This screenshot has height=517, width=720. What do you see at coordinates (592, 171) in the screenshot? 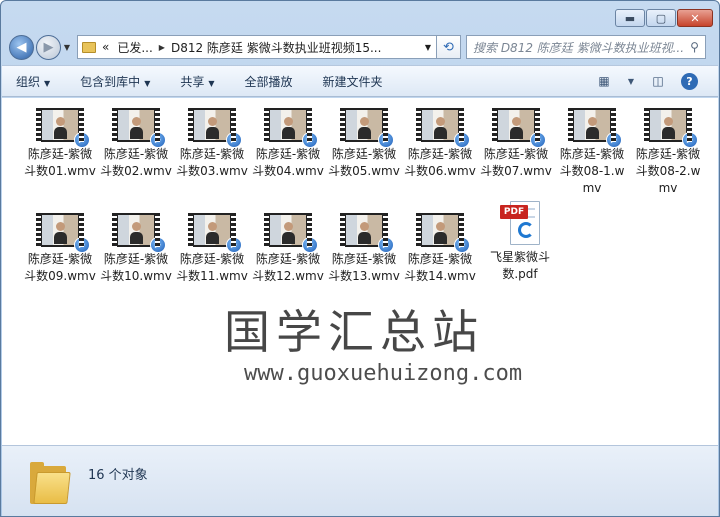
I see `file-name: 陈彦廷-紫微斗数08-1.wmv` at bounding box center [592, 171].